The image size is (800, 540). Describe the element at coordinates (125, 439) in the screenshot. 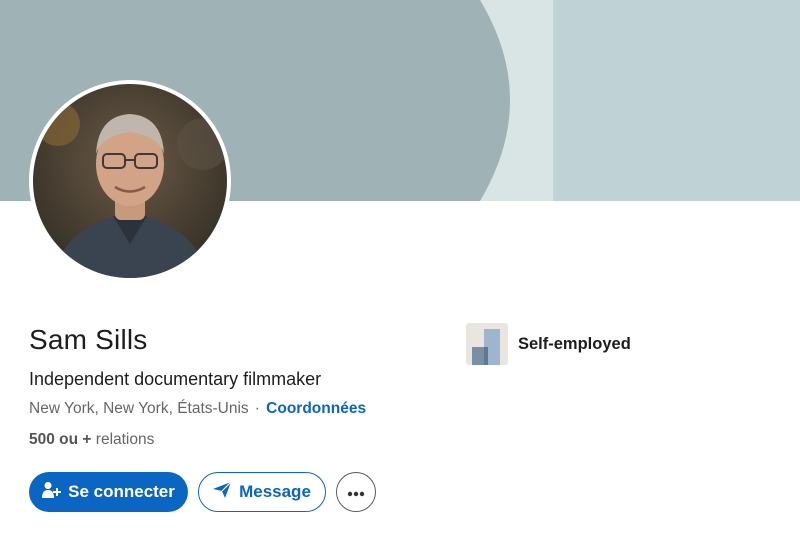

I see `connections-label: relations` at that location.